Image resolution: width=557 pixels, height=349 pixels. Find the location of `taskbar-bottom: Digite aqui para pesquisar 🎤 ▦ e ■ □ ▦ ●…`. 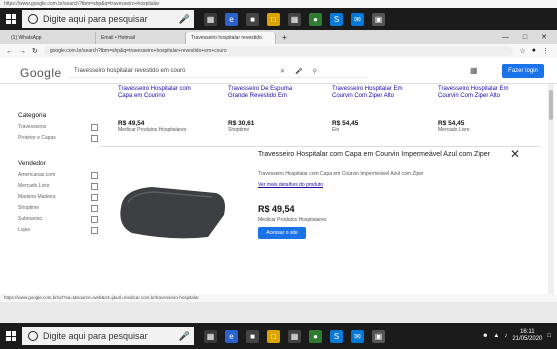

taskbar-bottom: Digite aqui para pesquisar 🎤 ▦ e ■ □ ▦ ●… is located at coordinates (278, 336).